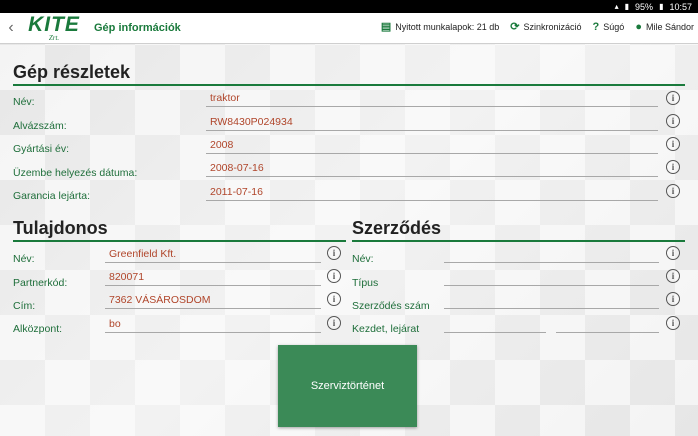 Image resolution: width=698 pixels, height=436 pixels. What do you see at coordinates (432, 106) in the screenshot?
I see `machine-name-field` at bounding box center [432, 106].